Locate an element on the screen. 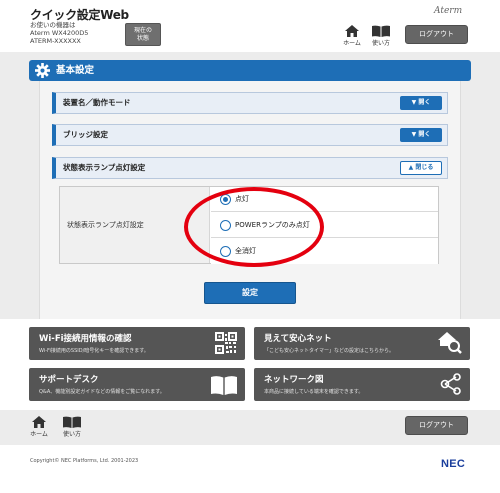  copyright: Copyright© NEC Platforms, Ltd. 2001-2023 is located at coordinates (84, 461).